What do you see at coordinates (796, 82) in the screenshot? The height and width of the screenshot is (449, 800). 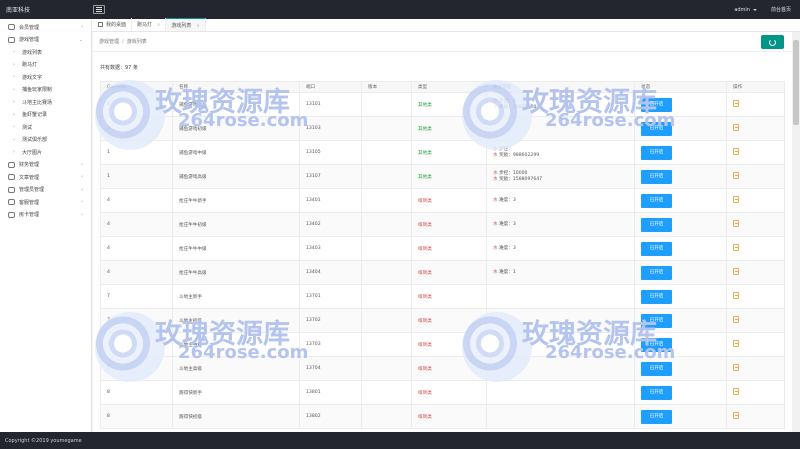 I see `scrollbar-thumb` at bounding box center [796, 82].